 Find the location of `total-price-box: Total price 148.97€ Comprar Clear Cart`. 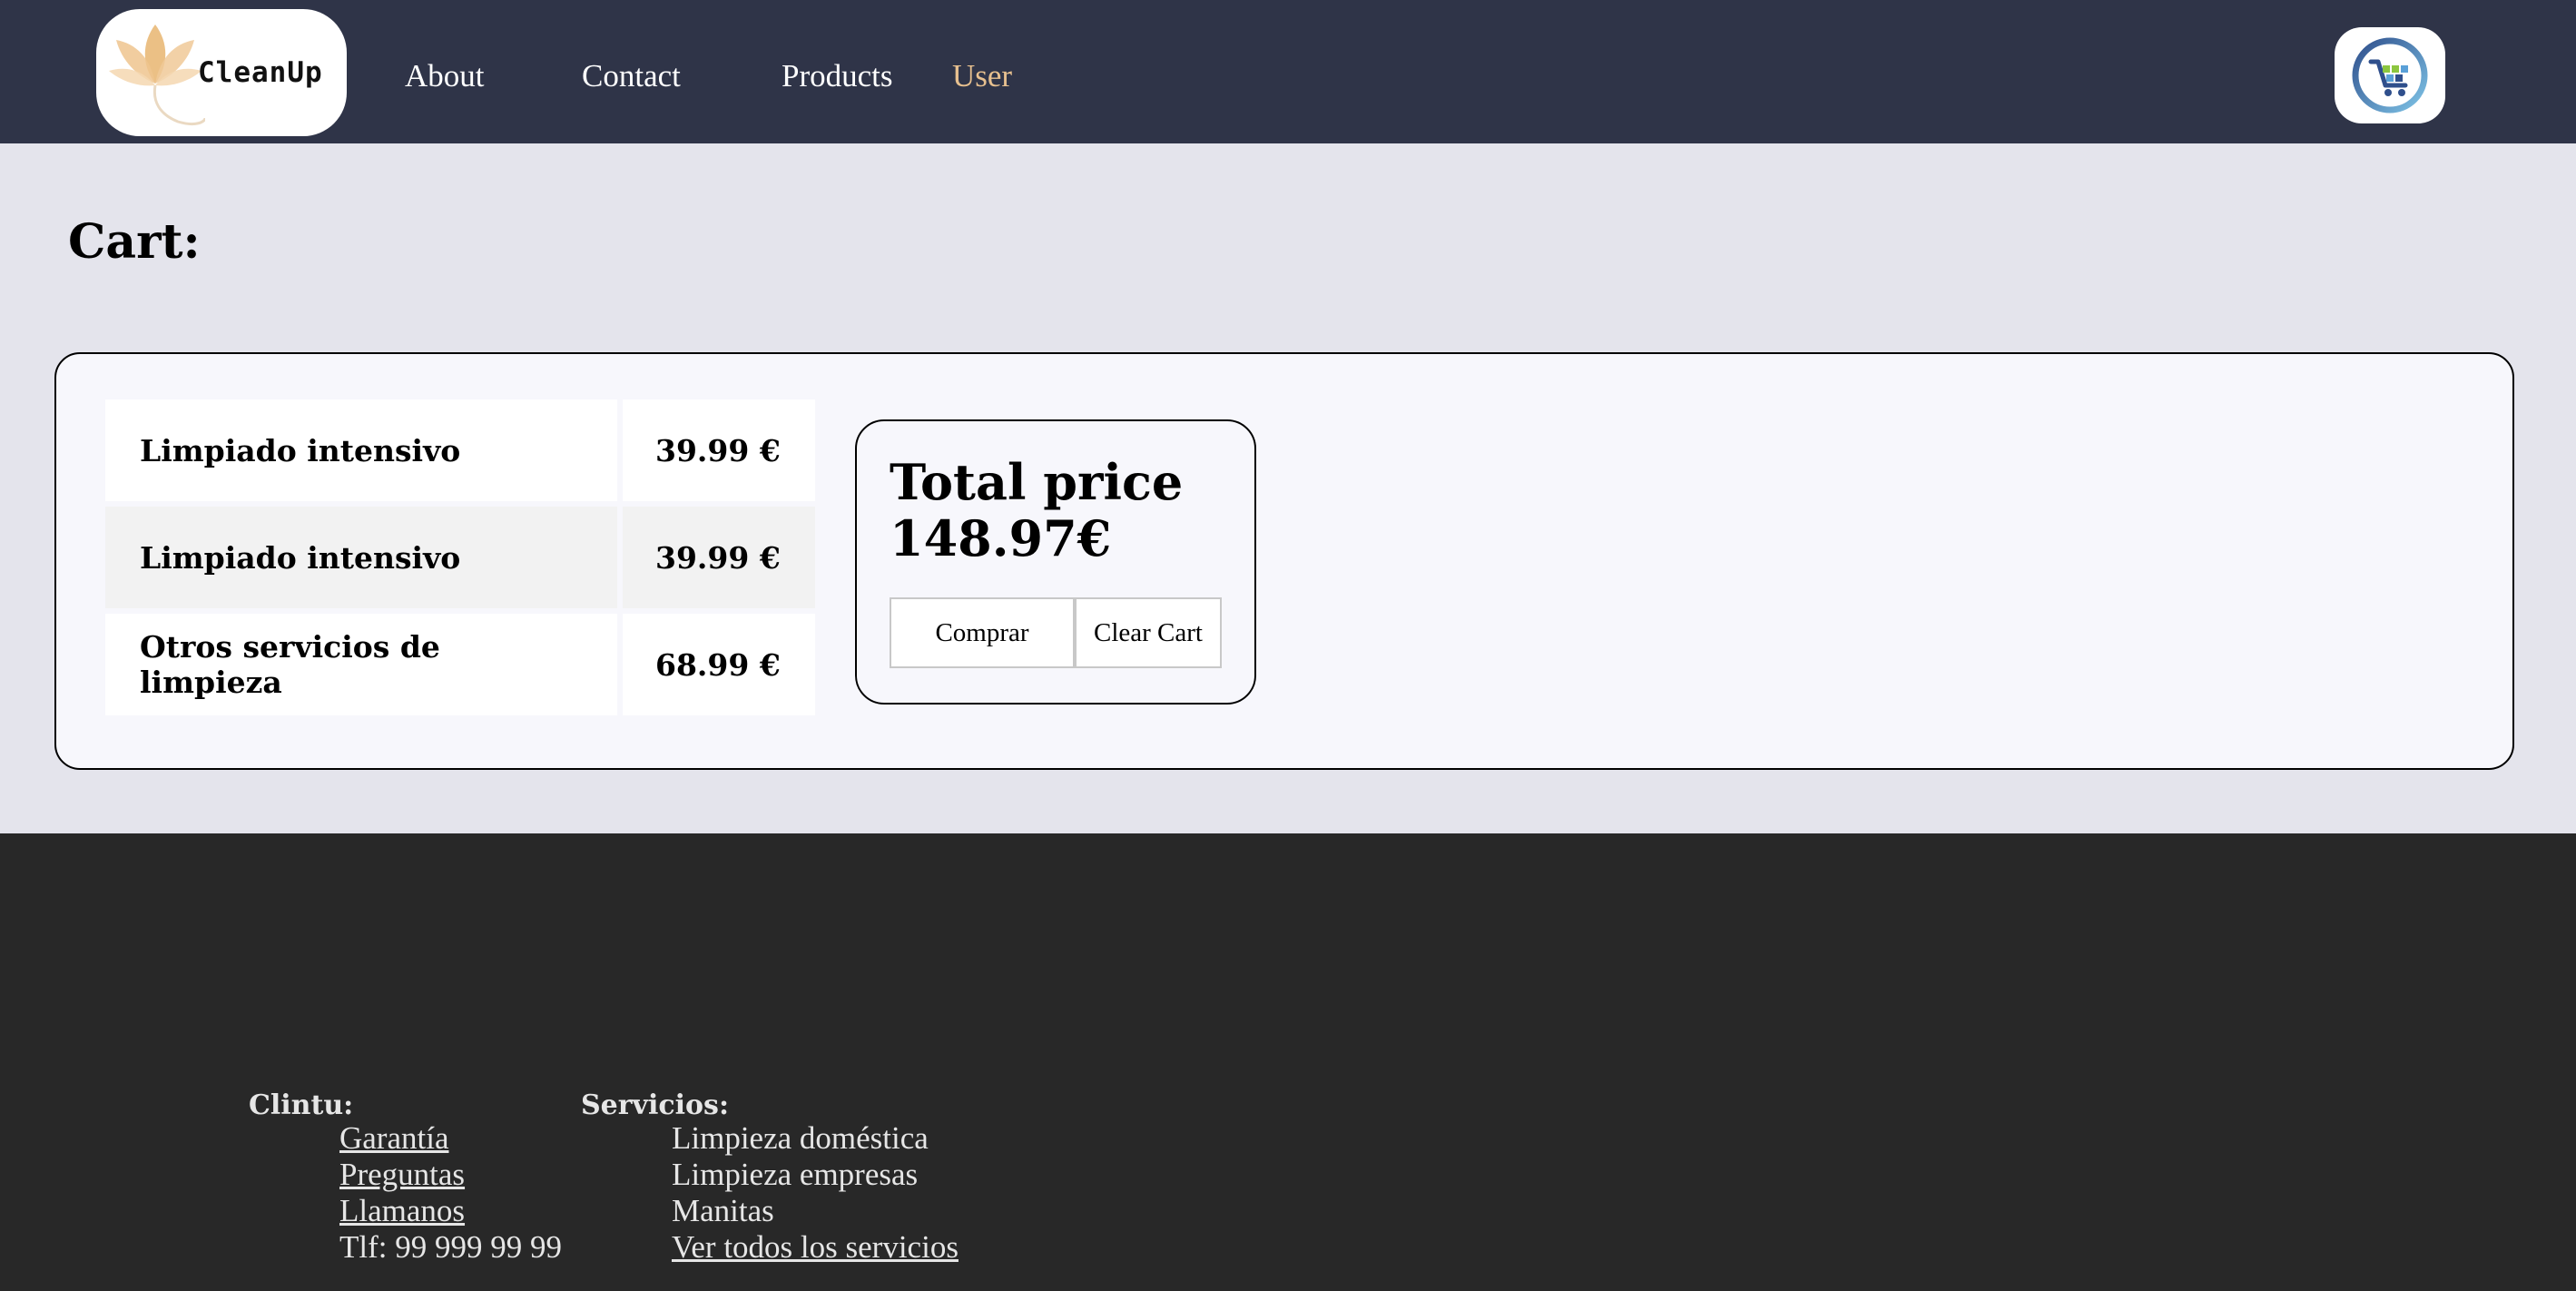

total-price-box: Total price 148.97€ Comprar Clear Cart is located at coordinates (1055, 562).